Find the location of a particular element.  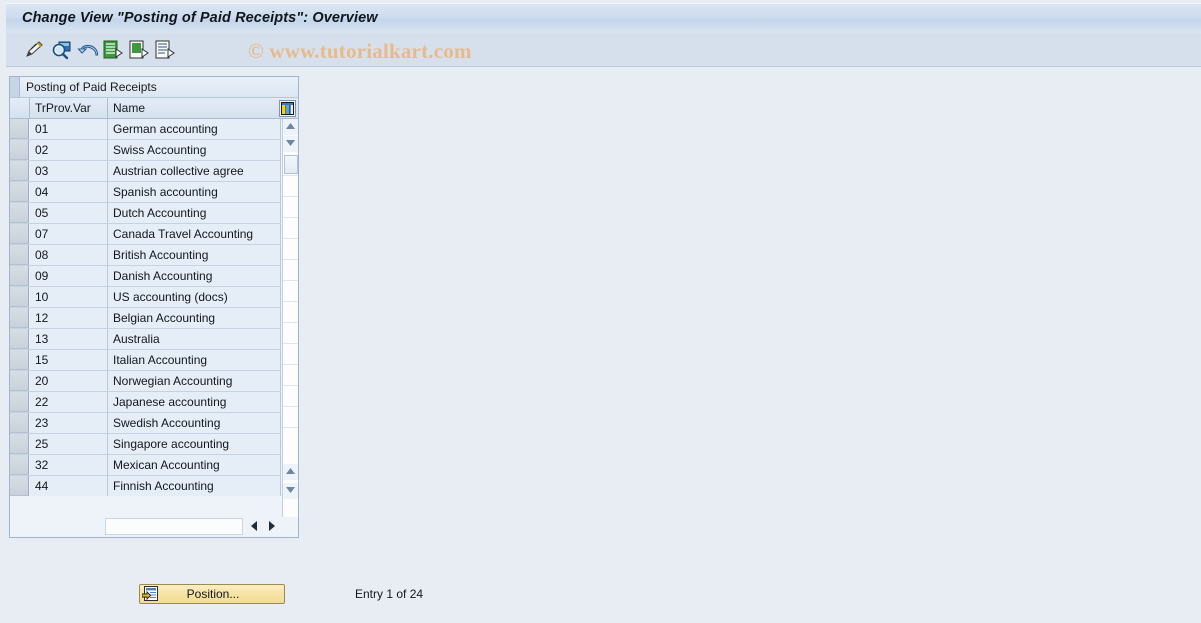

table-row: 13 Australia is located at coordinates (145, 339).